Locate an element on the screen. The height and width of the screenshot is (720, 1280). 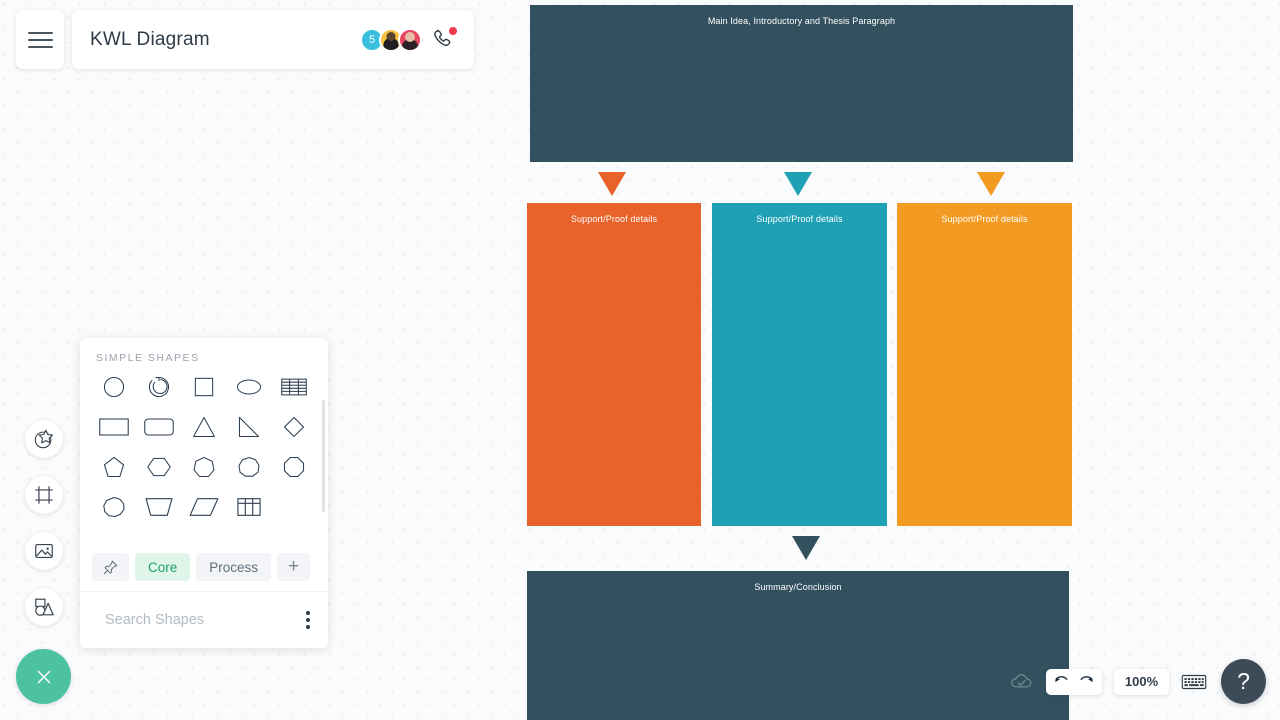
keyboard-shortcuts-button is located at coordinates (1194, 682).